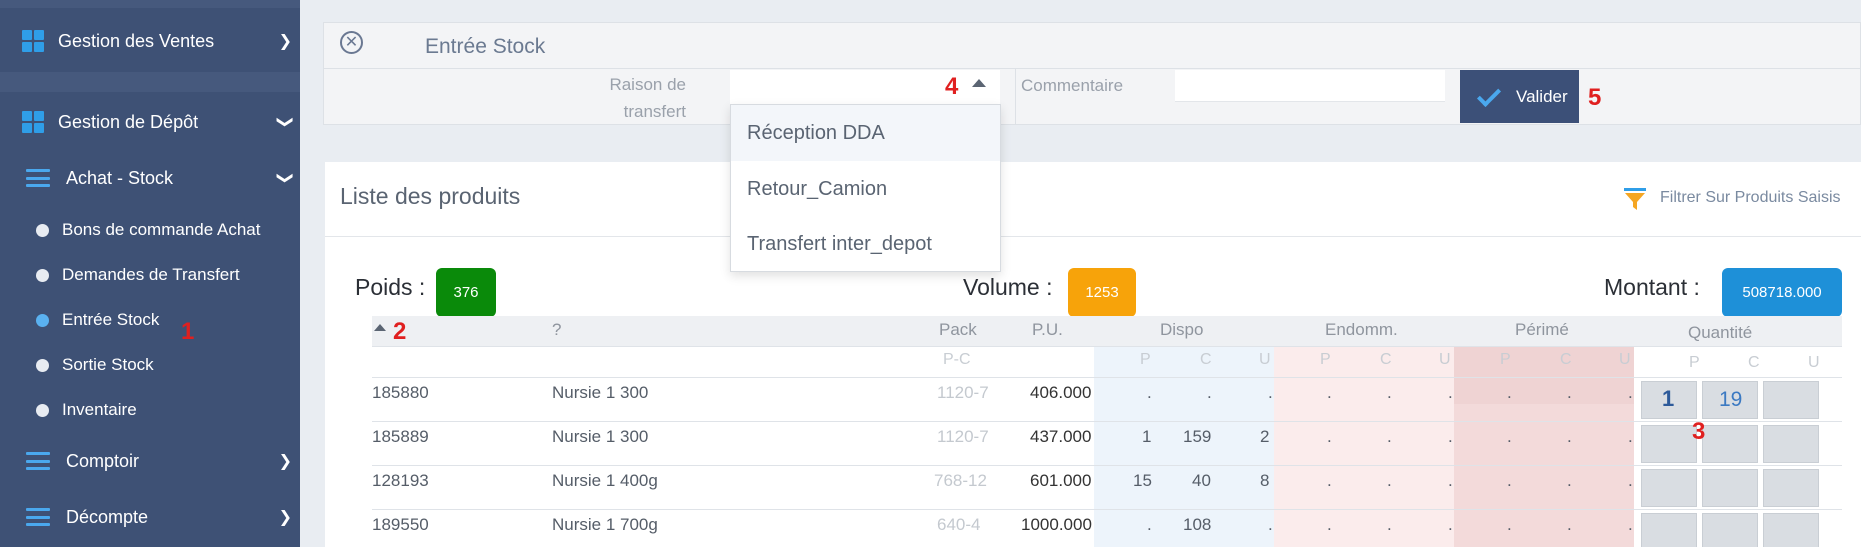 The width and height of the screenshot is (1861, 547). I want to click on subheader-endomm-u: U, so click(1445, 359).